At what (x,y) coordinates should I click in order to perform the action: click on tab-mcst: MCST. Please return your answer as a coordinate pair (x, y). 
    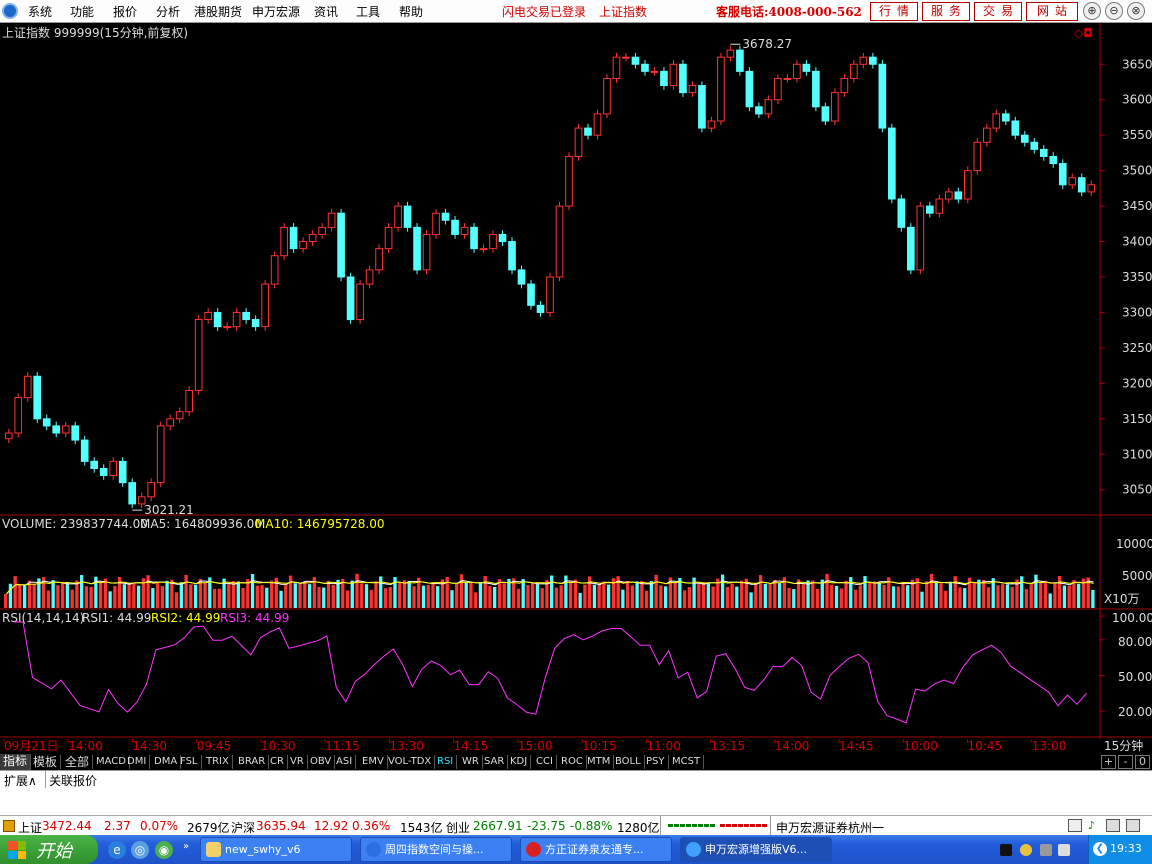
    Looking at the image, I should click on (687, 762).